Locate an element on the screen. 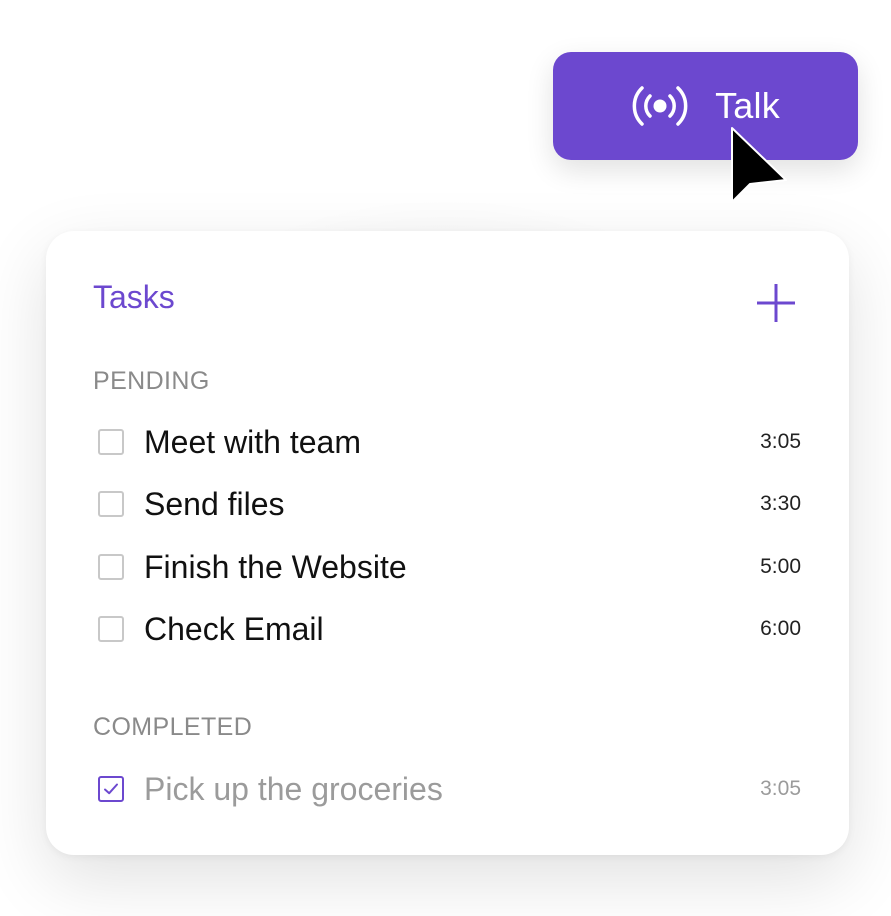  task-text: Check Email is located at coordinates (234, 628).